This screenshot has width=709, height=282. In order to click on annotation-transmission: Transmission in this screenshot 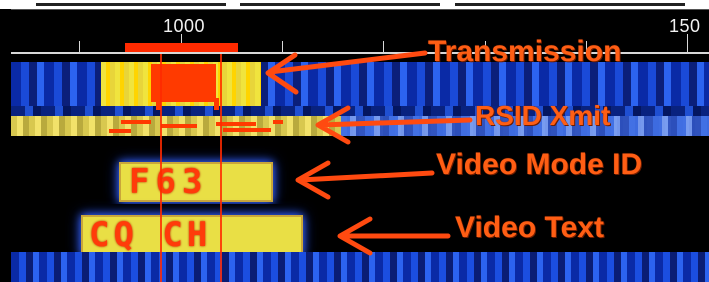, I will do `click(525, 51)`.